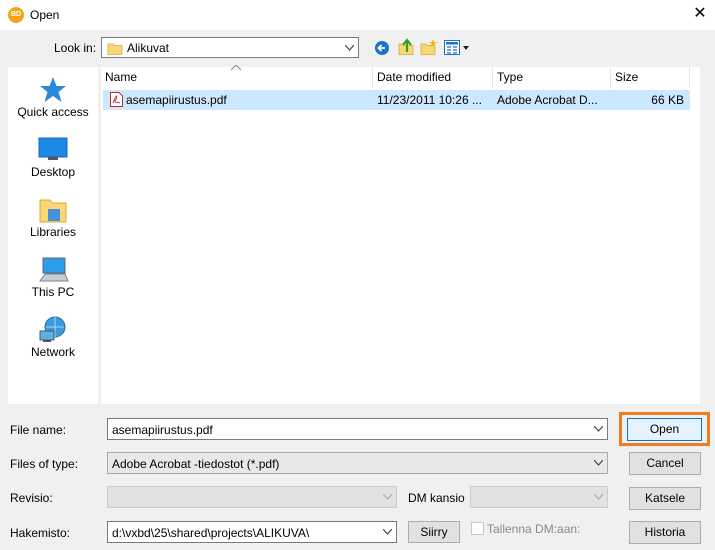 The height and width of the screenshot is (550, 715). What do you see at coordinates (252, 497) in the screenshot?
I see `revisio-select` at bounding box center [252, 497].